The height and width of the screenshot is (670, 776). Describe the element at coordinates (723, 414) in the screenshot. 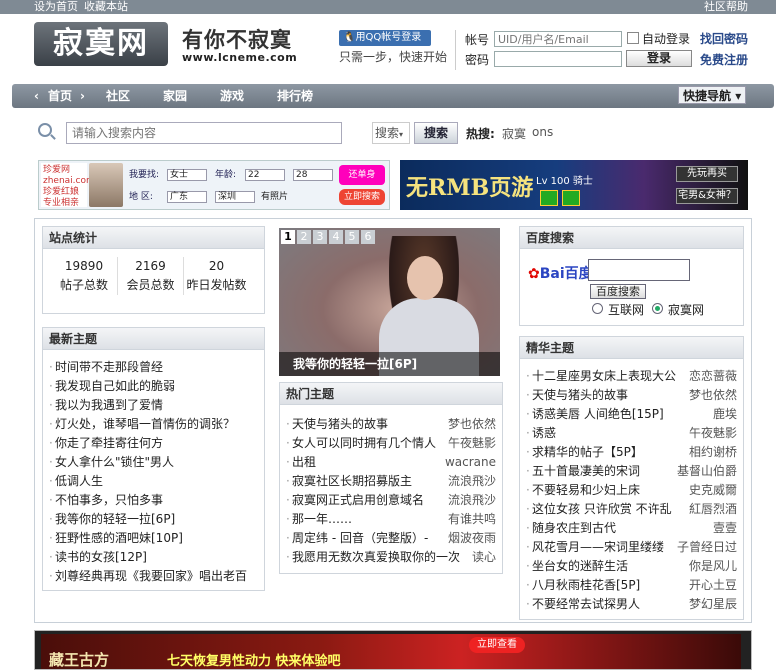

I see `topic-author: 鹿埃` at that location.